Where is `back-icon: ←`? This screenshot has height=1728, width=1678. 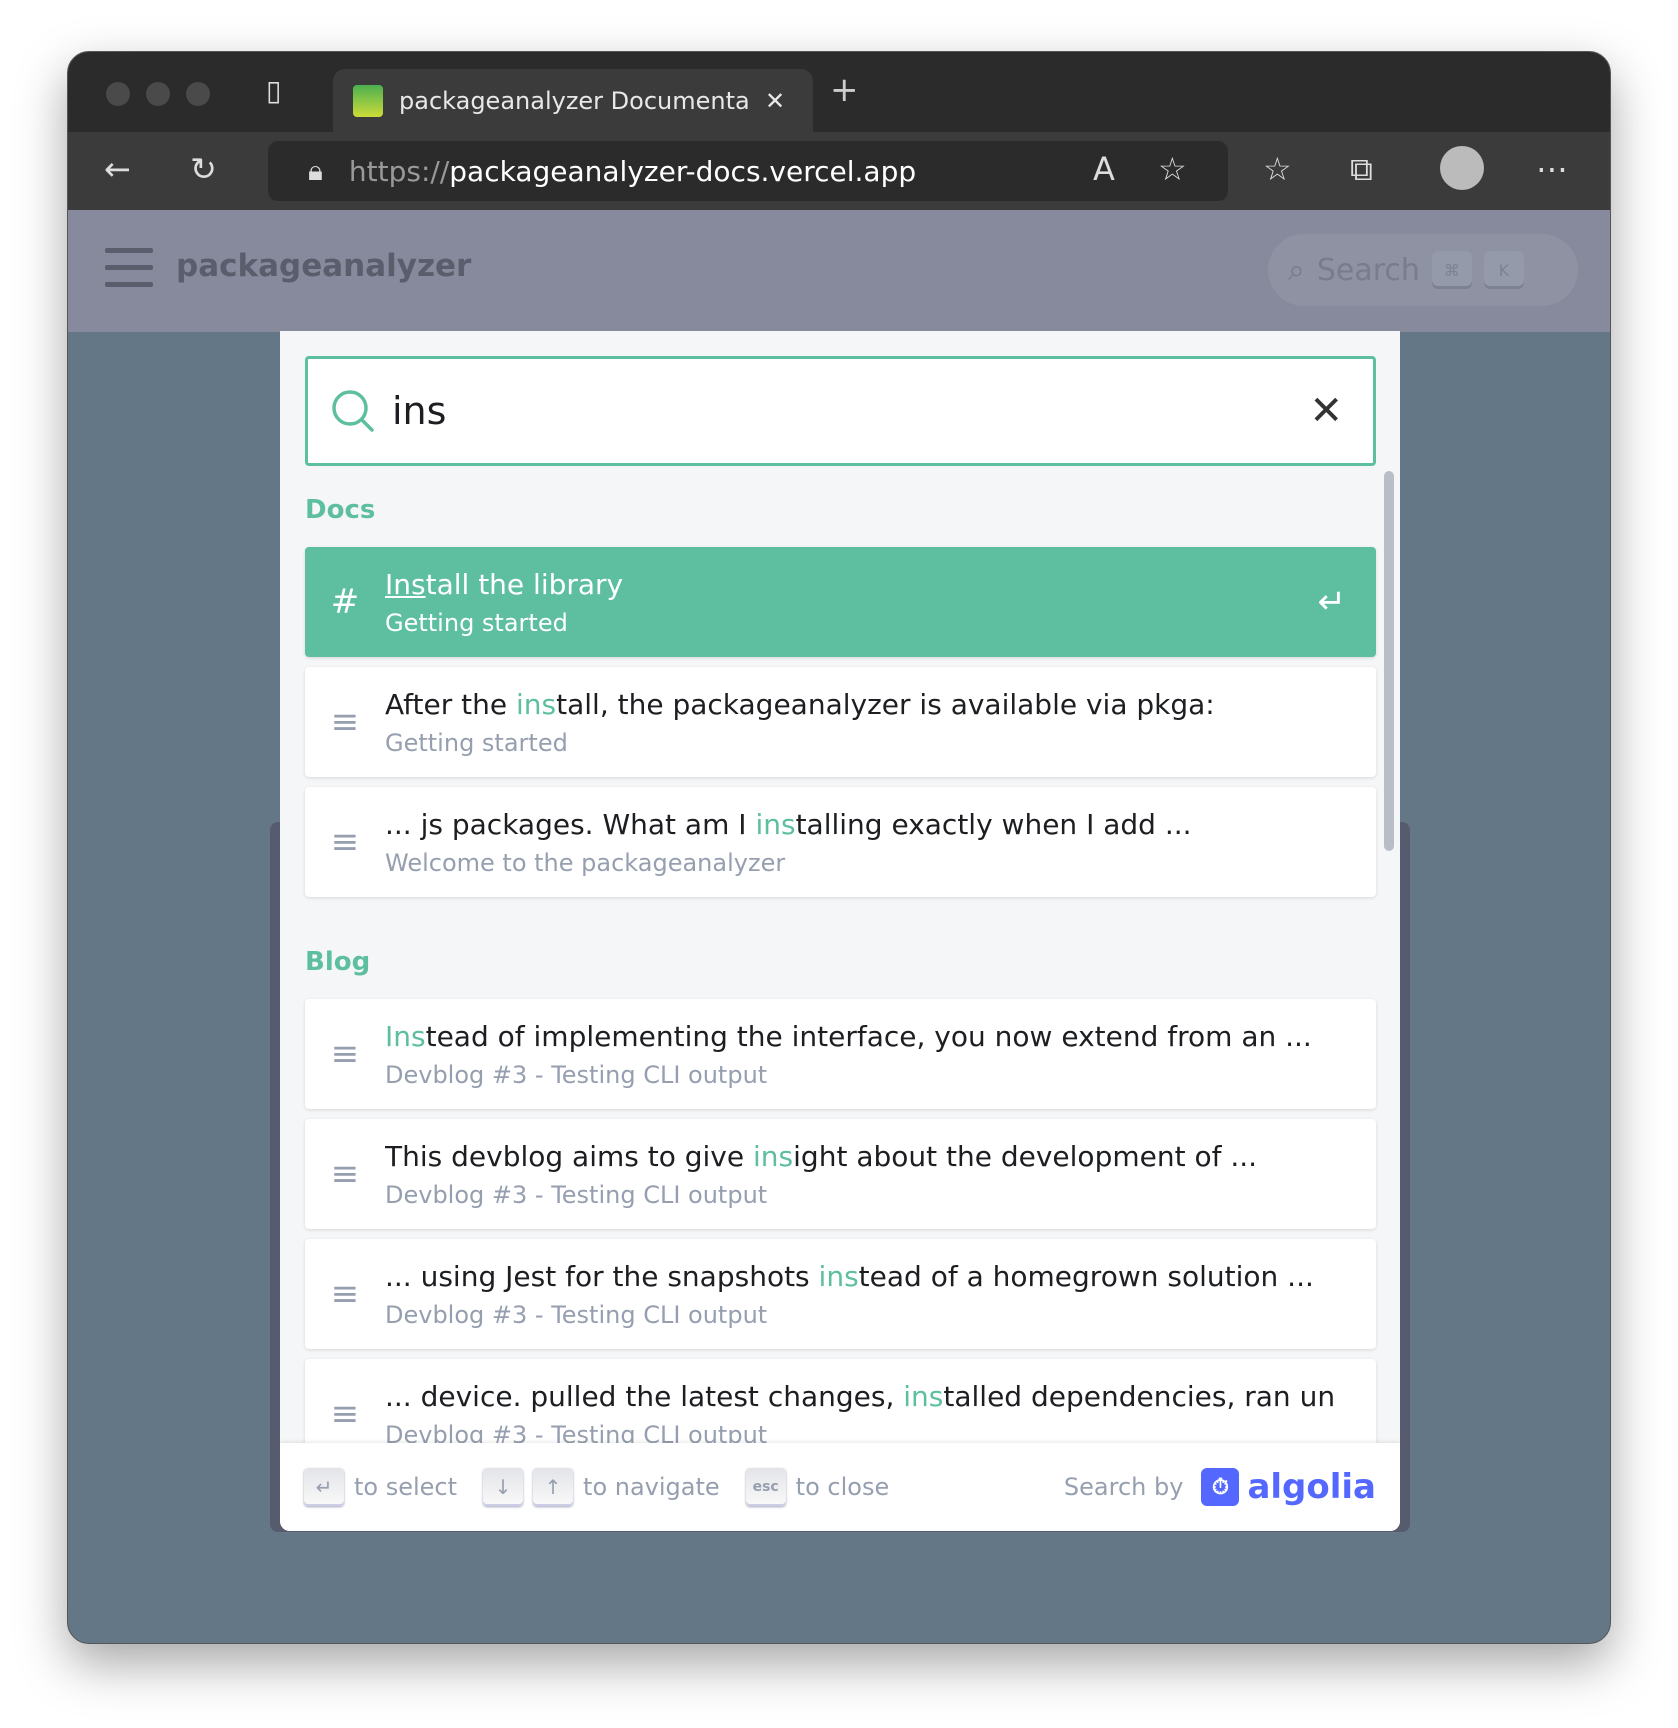
back-icon: ← is located at coordinates (117, 169).